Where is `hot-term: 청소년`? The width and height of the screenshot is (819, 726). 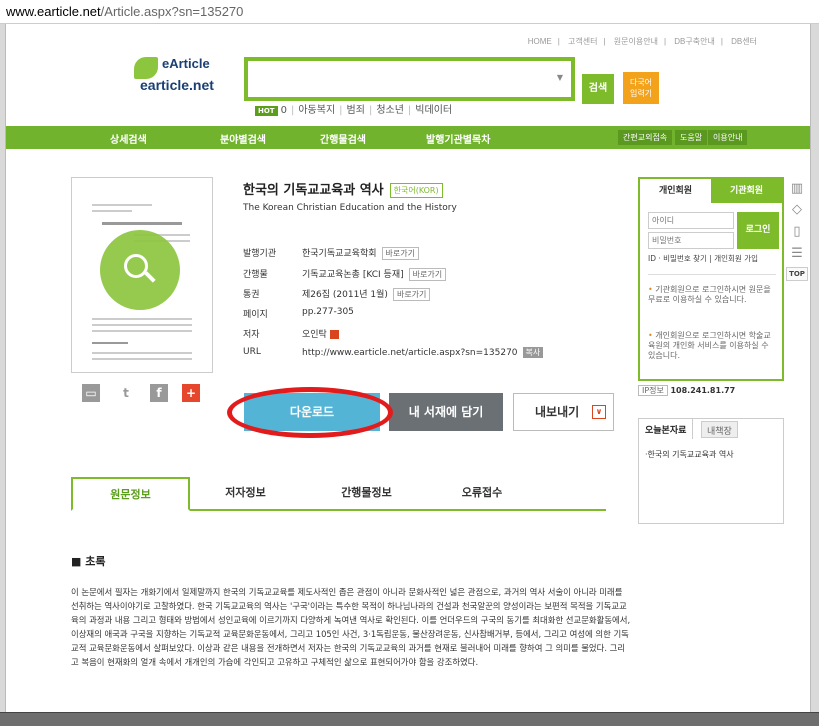
hot-term: 청소년 is located at coordinates (390, 110).